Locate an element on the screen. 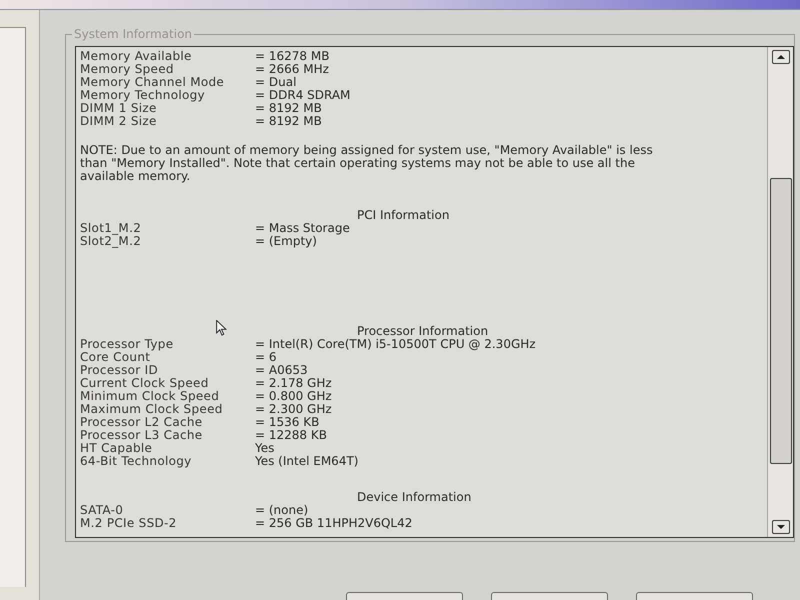 This screenshot has width=800, height=600. field-label: Processor ID is located at coordinates (119, 370).